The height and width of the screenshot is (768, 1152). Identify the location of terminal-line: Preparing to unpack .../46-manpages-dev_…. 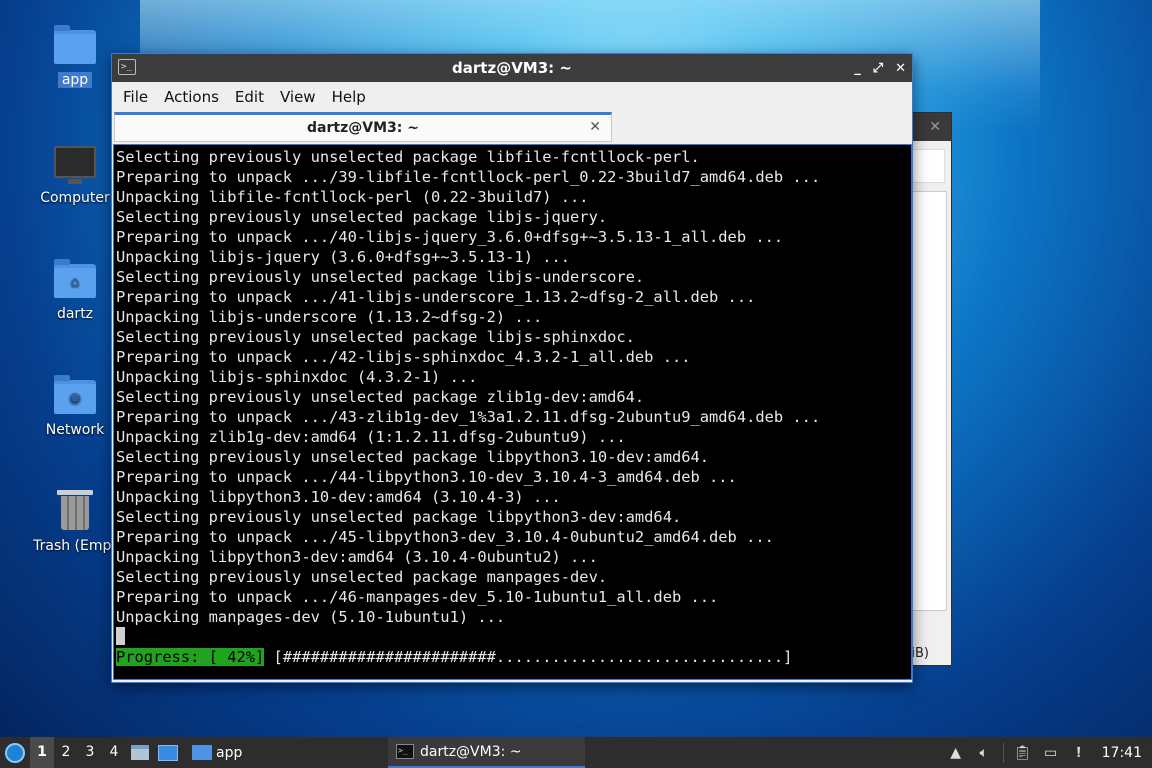
(417, 597).